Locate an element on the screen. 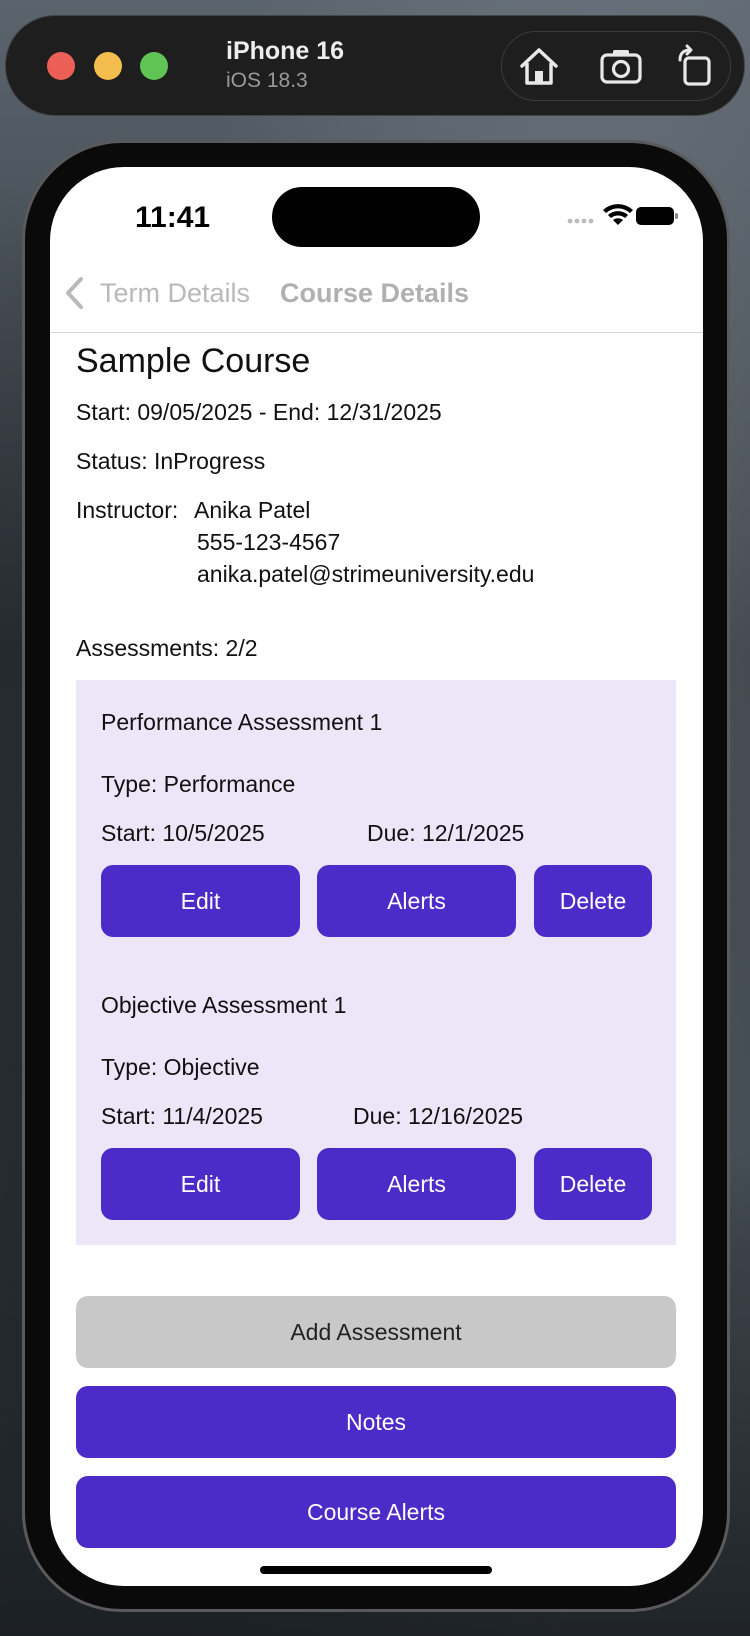  assessment-start: Start: 11/4/2025 is located at coordinates (182, 1116).